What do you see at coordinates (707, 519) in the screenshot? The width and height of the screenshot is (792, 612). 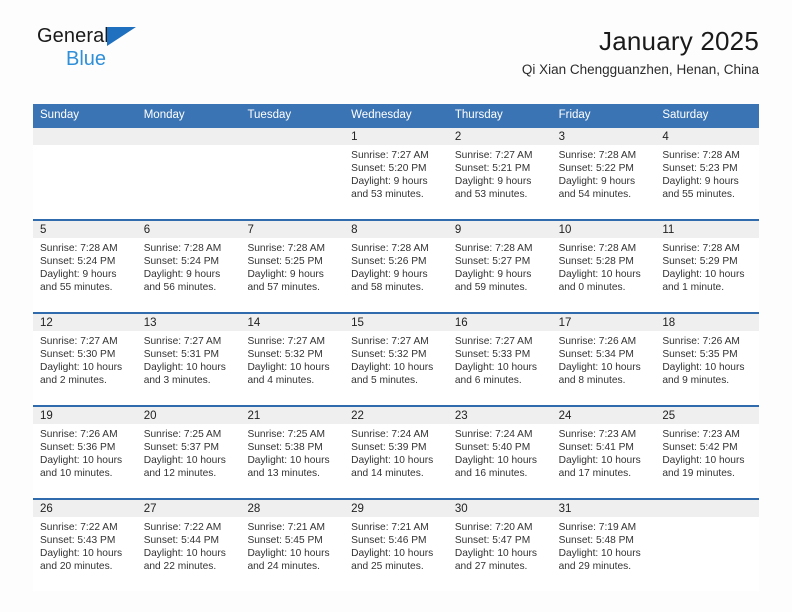 I see `day-details` at bounding box center [707, 519].